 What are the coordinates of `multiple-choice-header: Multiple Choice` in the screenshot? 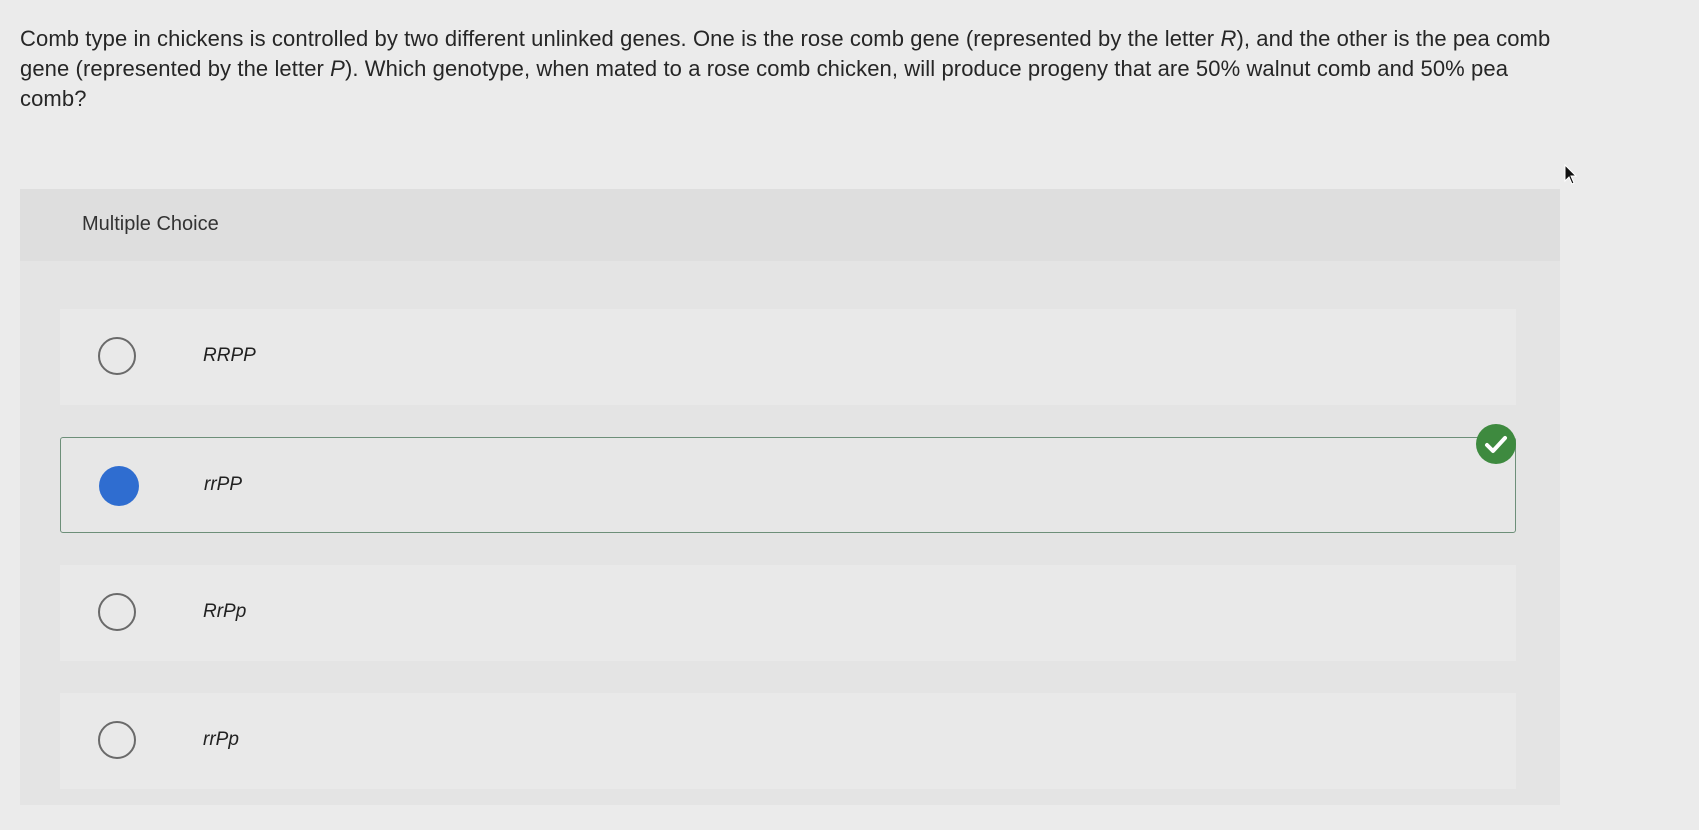 It's located at (790, 225).